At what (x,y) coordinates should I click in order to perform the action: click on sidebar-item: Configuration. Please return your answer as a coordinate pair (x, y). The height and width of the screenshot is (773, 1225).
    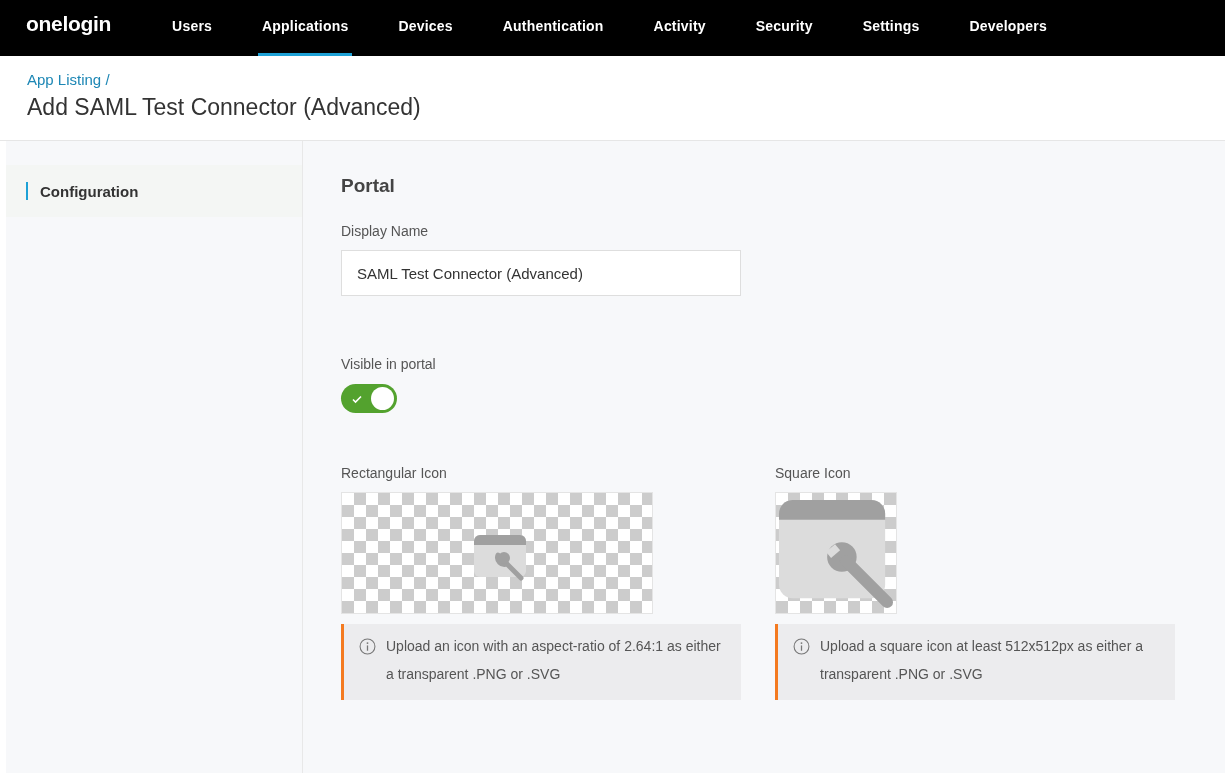
    Looking at the image, I should click on (154, 191).